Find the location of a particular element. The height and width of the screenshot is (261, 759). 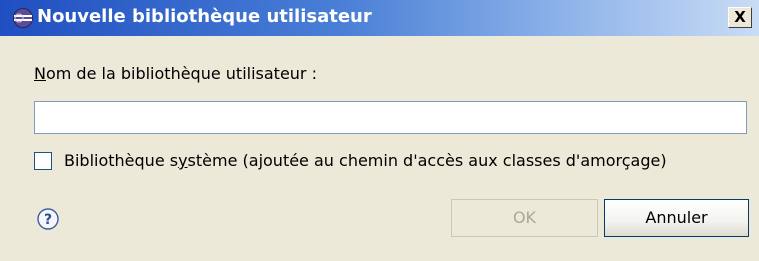

help-icon: ? is located at coordinates (48, 219).